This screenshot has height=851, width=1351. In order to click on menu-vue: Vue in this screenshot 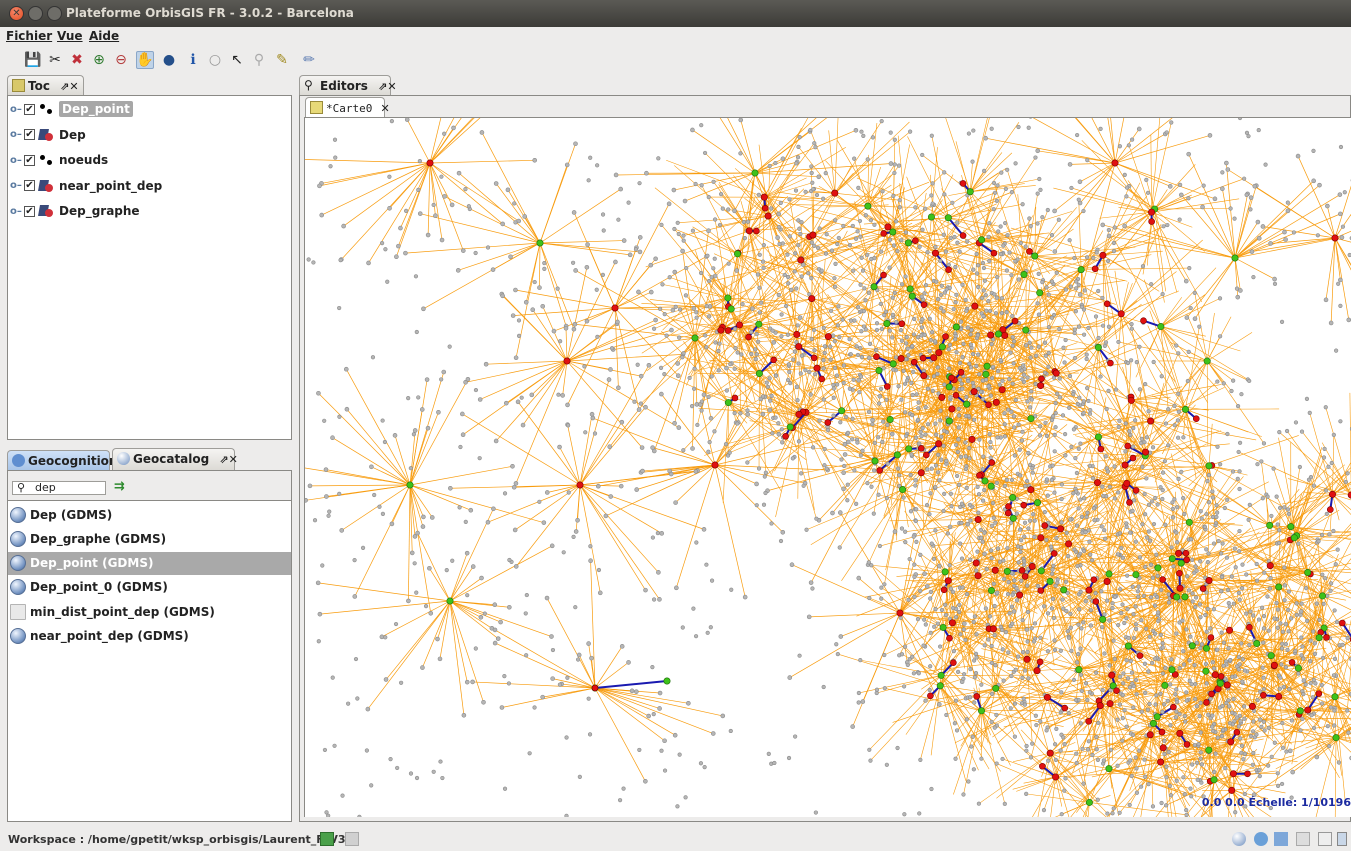, I will do `click(70, 36)`.